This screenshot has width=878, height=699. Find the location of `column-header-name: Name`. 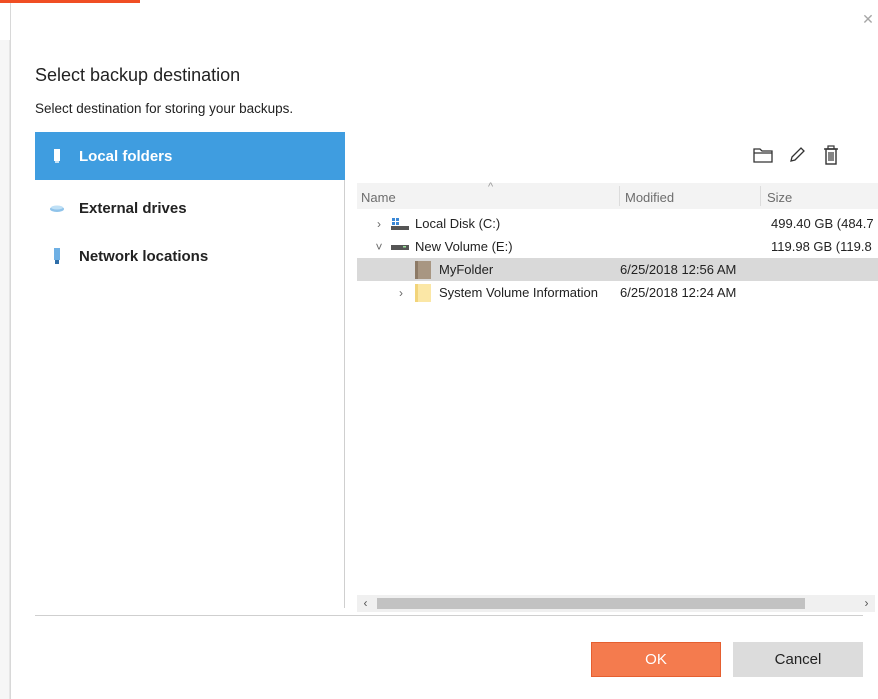

column-header-name: Name is located at coordinates (378, 197).